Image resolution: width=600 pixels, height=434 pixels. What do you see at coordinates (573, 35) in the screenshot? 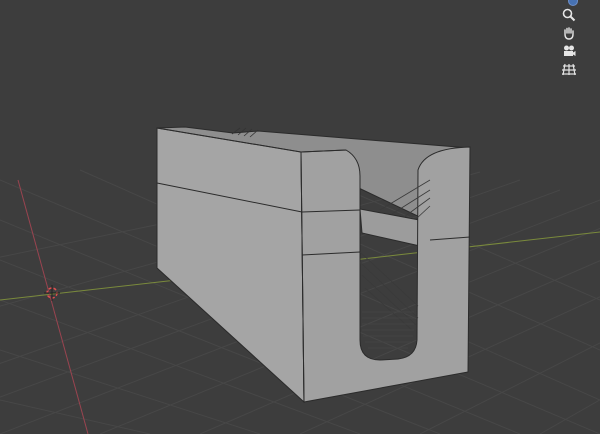
I see `hand-pan-icon` at bounding box center [573, 35].